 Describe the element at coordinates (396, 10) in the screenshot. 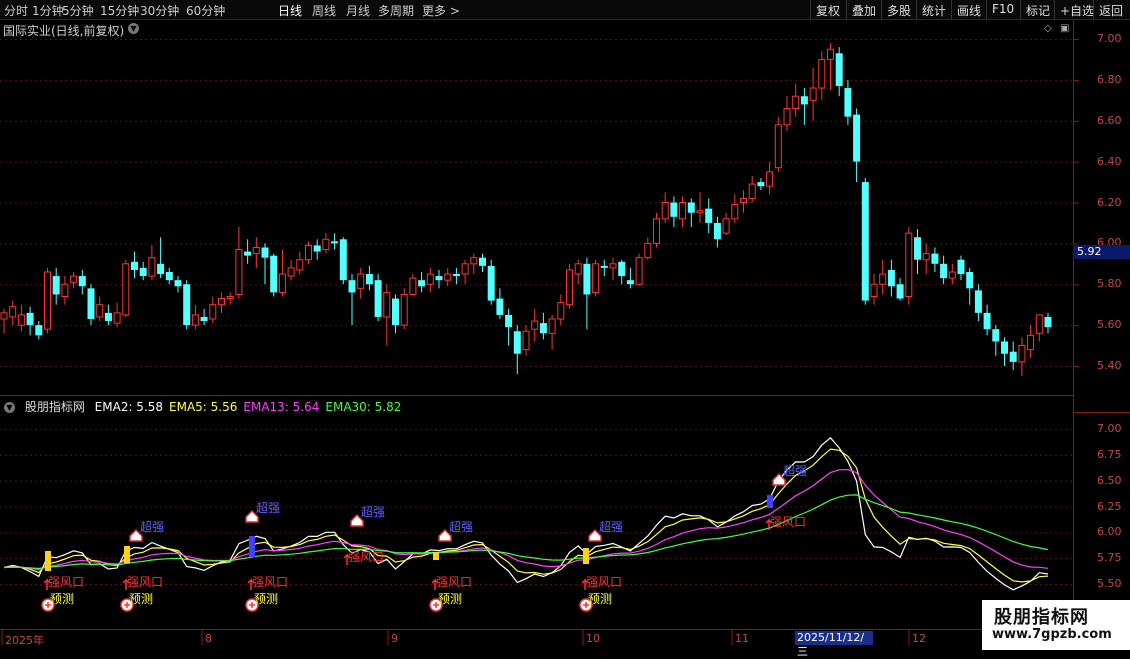

I see `period-tab-9: 多周期` at that location.